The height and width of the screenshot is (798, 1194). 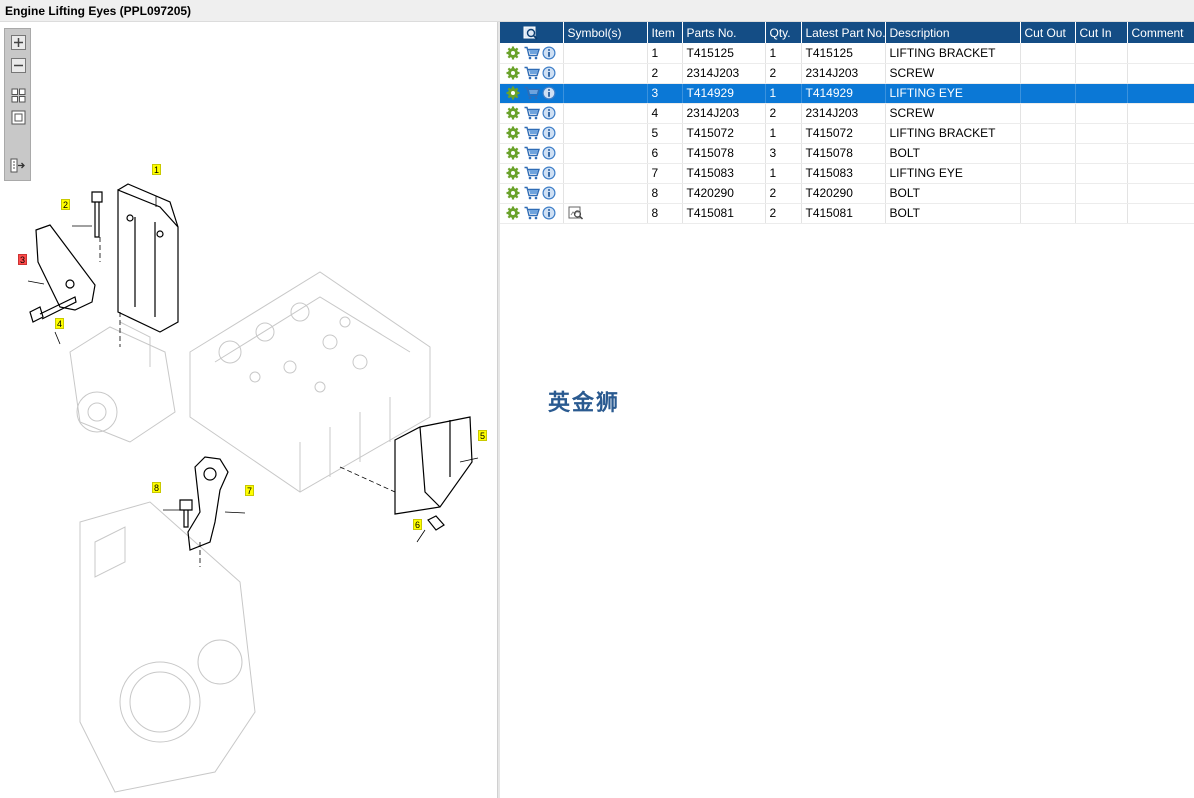 What do you see at coordinates (953, 93) in the screenshot?
I see `description-cell: LIFTING EYE` at bounding box center [953, 93].